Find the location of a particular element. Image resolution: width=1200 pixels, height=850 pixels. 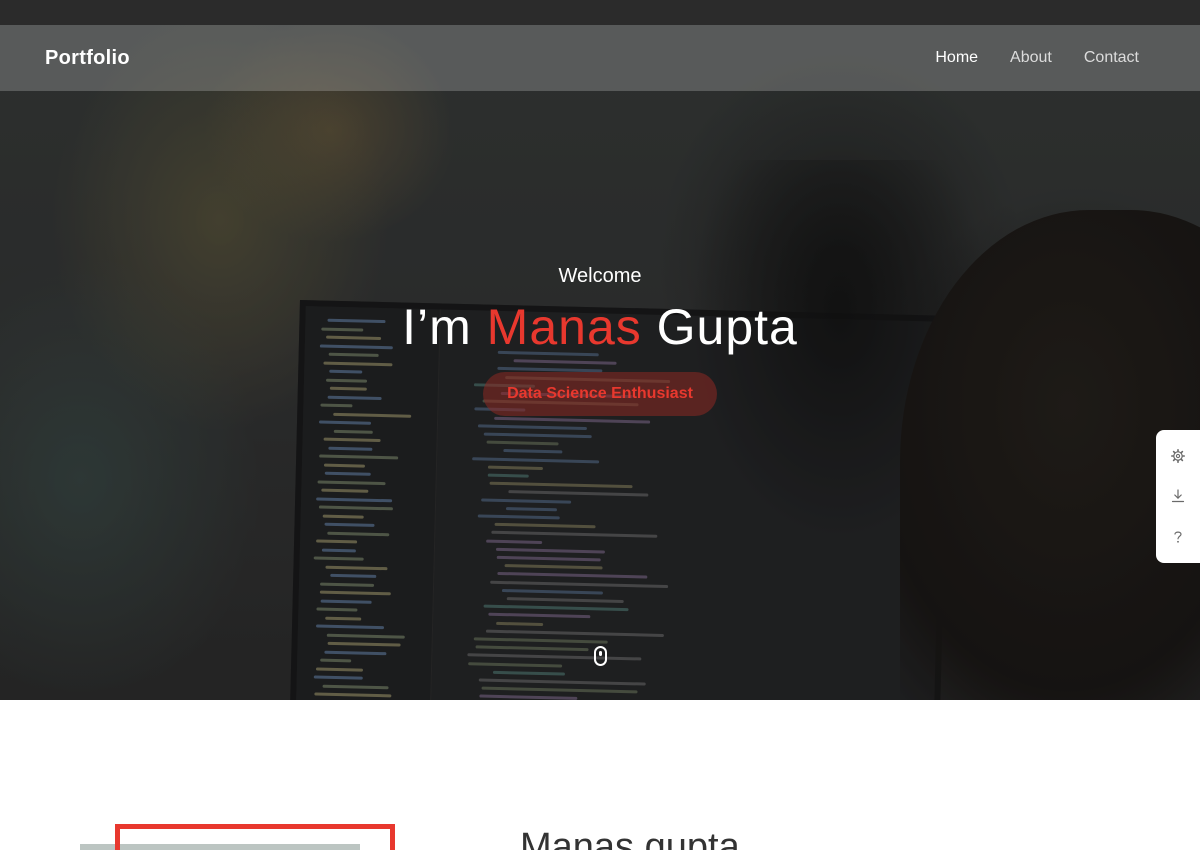

nav-link-home: Home is located at coordinates (956, 58).